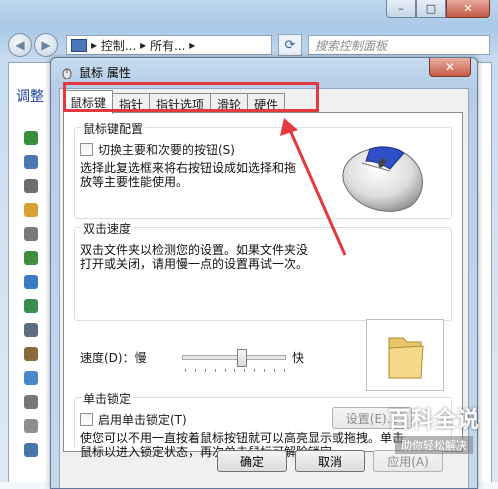  I want to click on test-folder-box, so click(405, 355).